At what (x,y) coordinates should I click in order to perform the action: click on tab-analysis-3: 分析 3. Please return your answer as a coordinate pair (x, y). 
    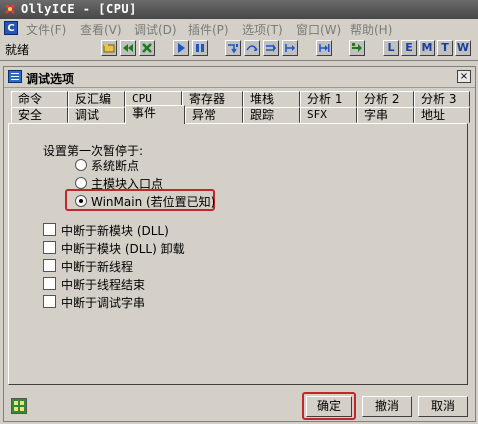
    Looking at the image, I should click on (442, 99).